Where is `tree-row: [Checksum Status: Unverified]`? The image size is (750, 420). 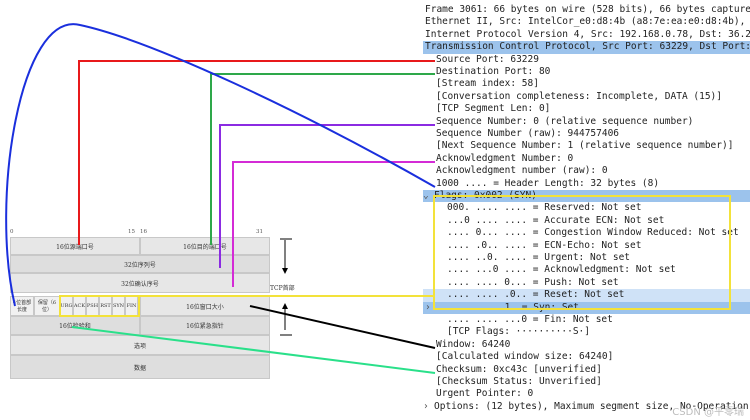
tree-row: [Checksum Status: Unverified] is located at coordinates (586, 382).